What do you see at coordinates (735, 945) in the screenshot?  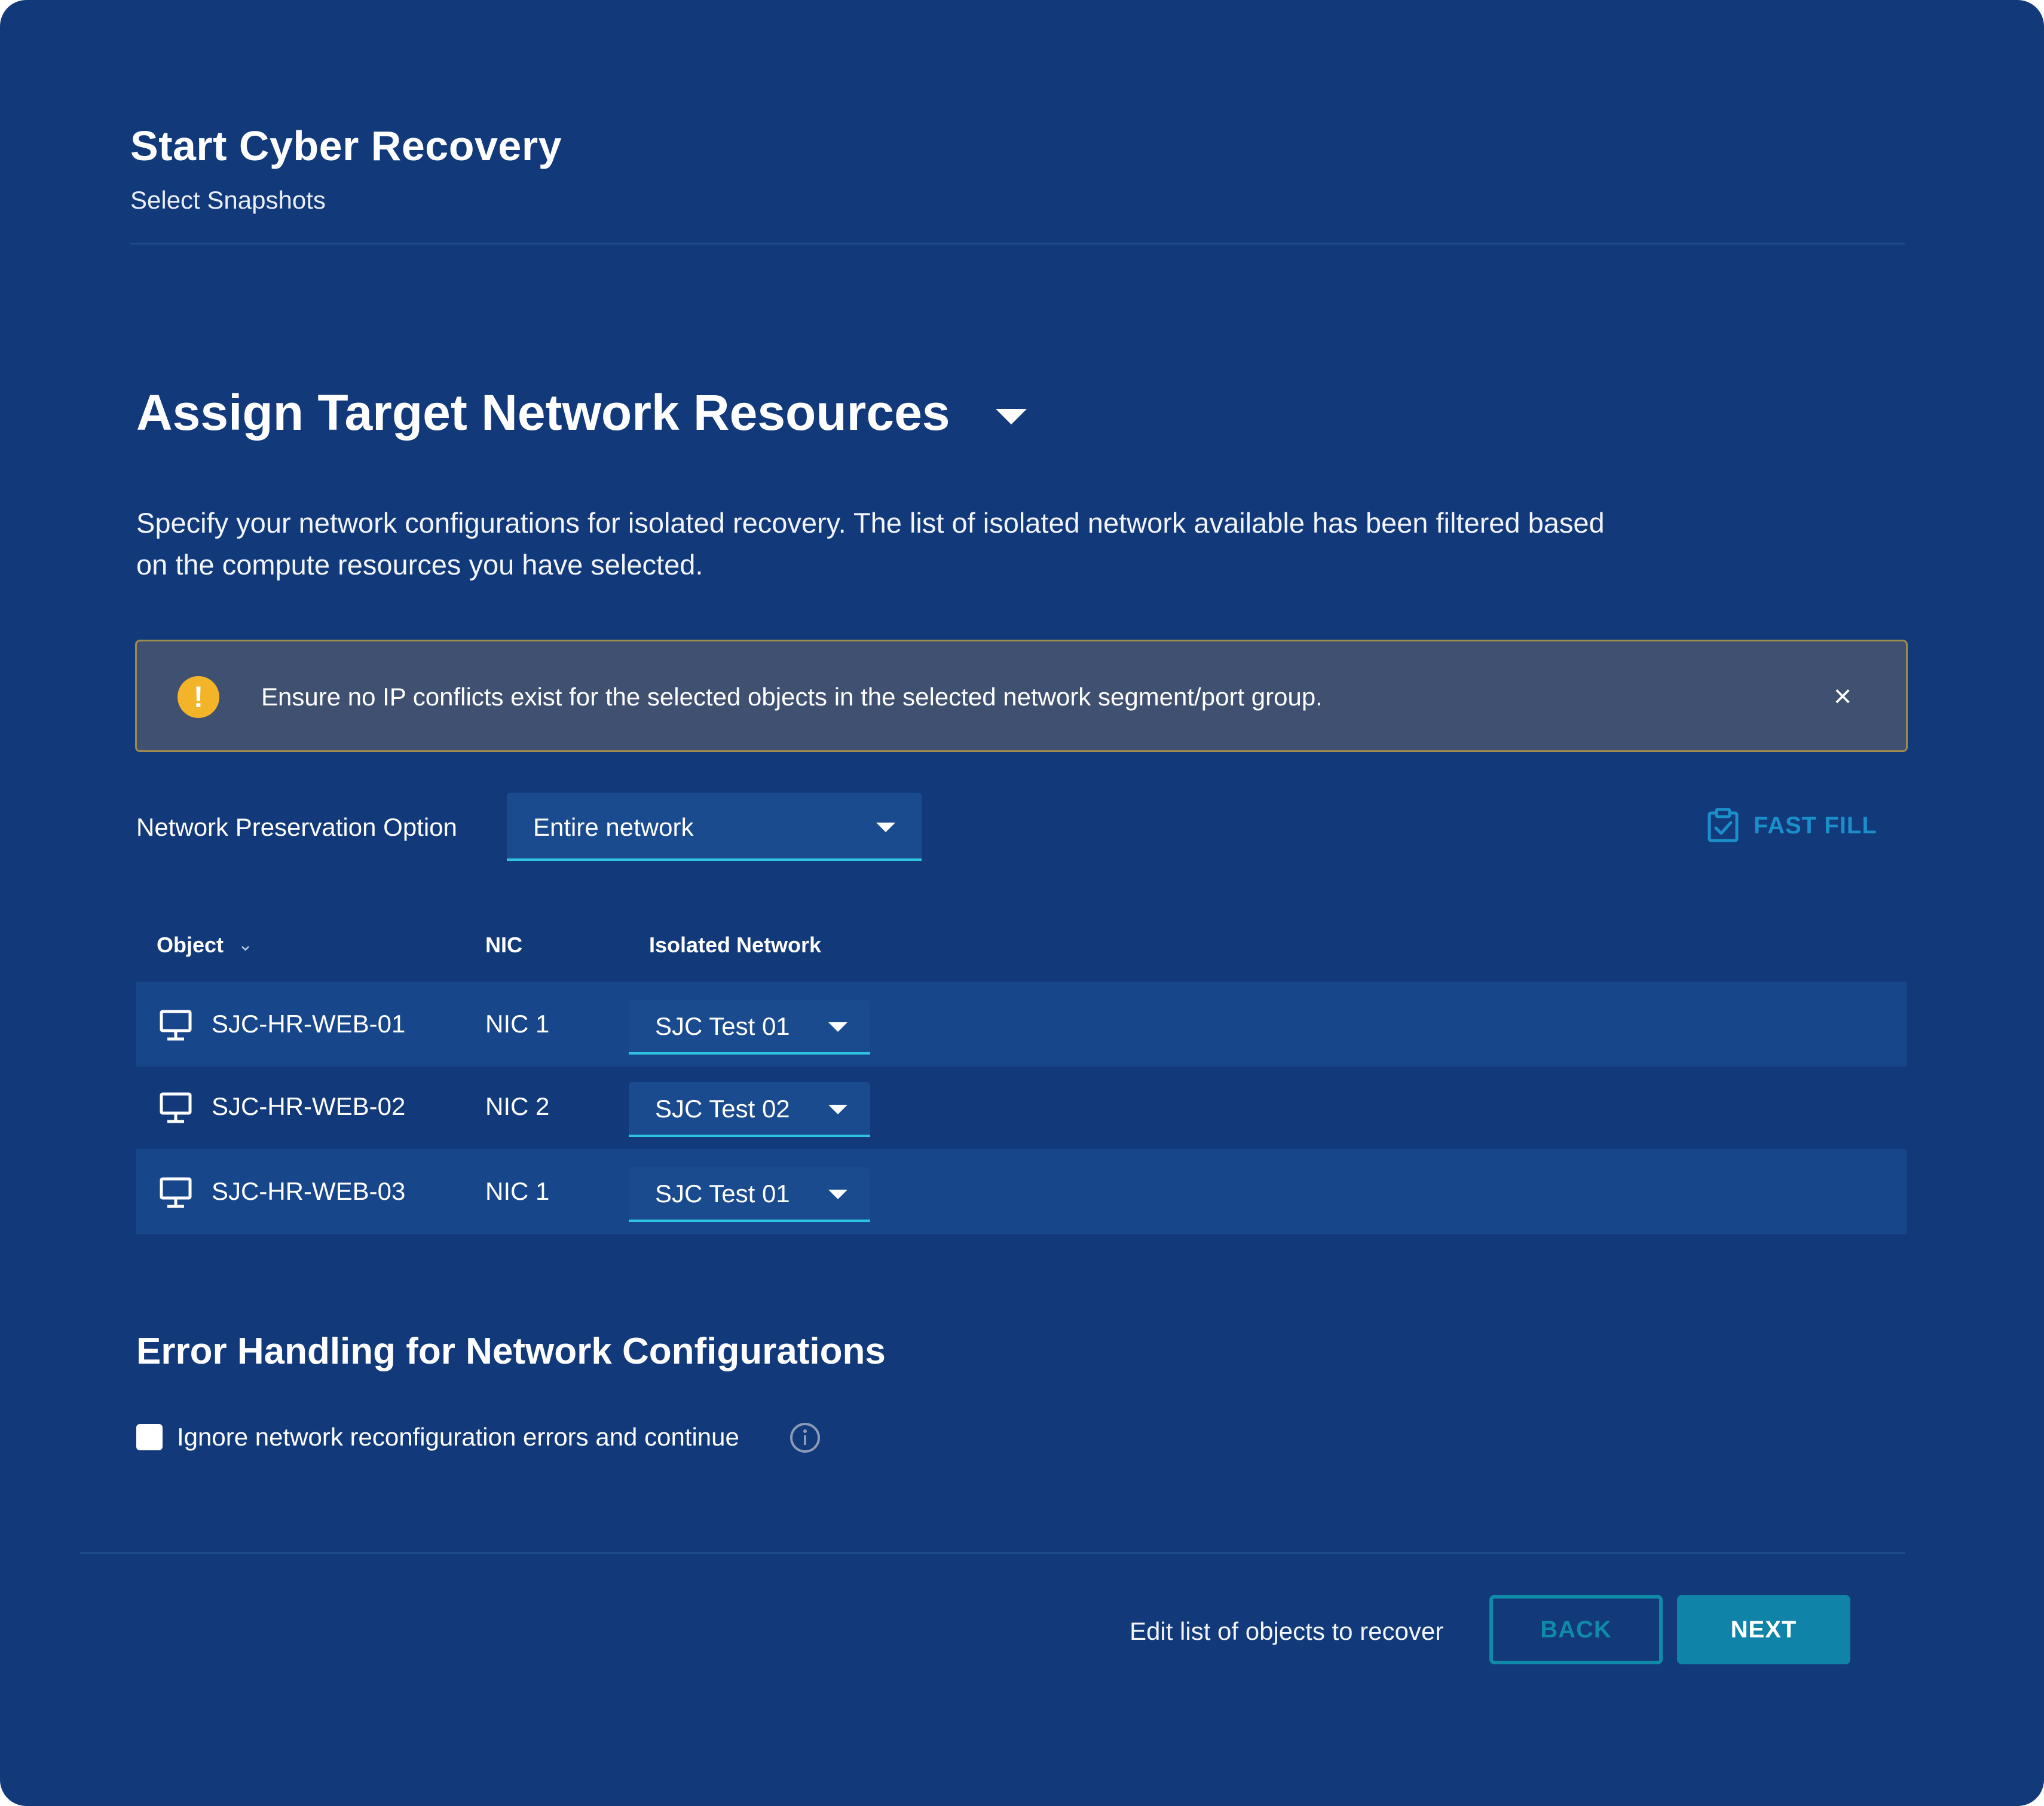 I see `column-header-isolated-network: Isolated Network` at bounding box center [735, 945].